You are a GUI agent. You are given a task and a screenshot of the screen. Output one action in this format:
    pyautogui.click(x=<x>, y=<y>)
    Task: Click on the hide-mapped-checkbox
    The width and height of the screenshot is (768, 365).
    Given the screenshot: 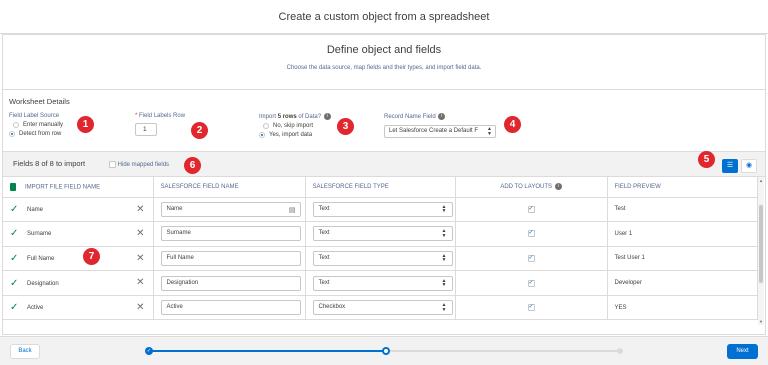 What is the action you would take?
    pyautogui.click(x=112, y=164)
    